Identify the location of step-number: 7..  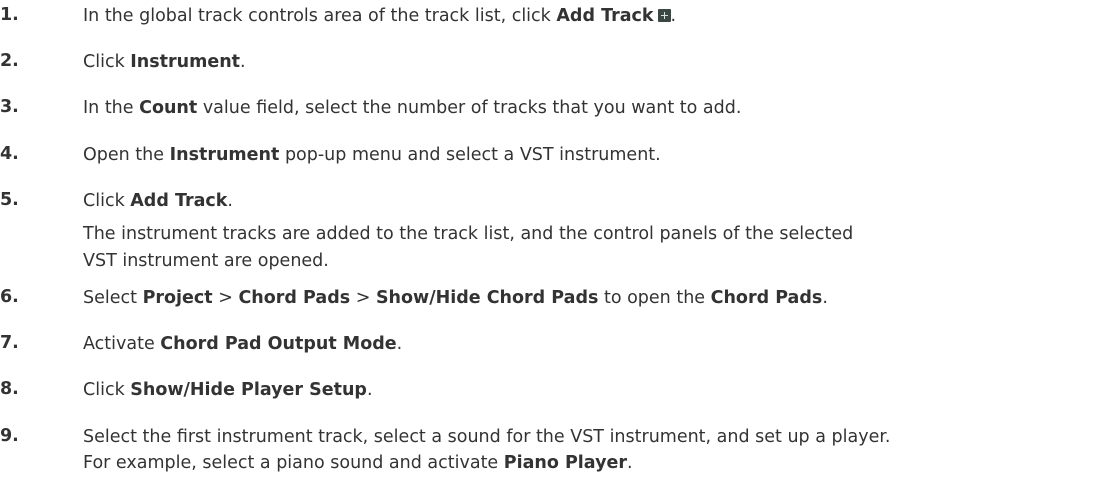
(9, 343).